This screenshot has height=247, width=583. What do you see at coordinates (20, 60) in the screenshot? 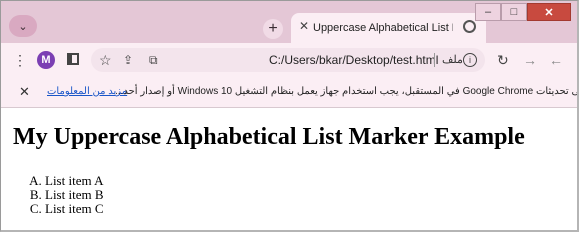
I see `menu-icon: ⋮` at bounding box center [20, 60].